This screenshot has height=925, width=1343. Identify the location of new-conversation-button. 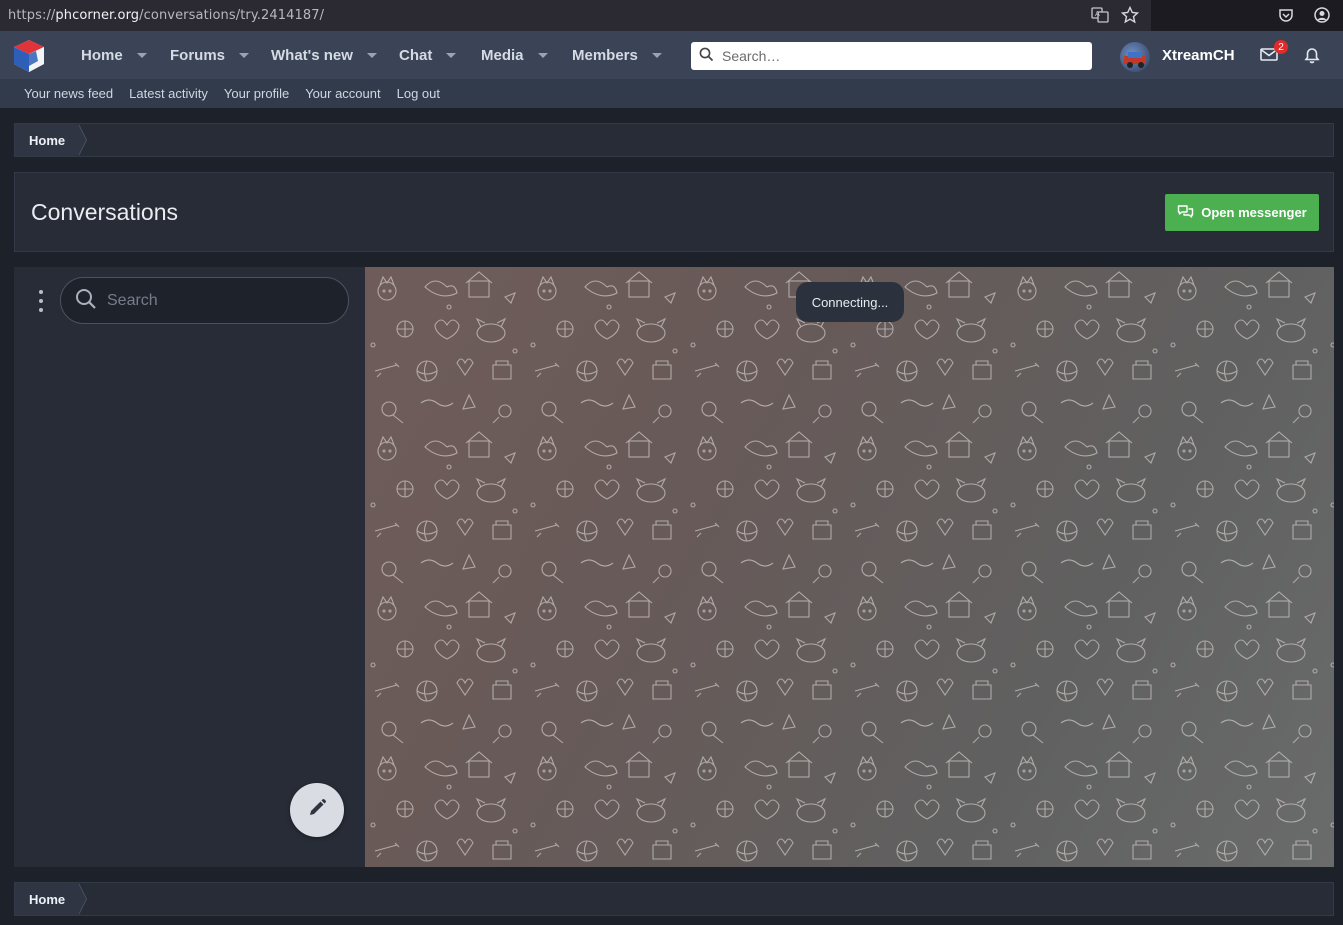
(317, 810).